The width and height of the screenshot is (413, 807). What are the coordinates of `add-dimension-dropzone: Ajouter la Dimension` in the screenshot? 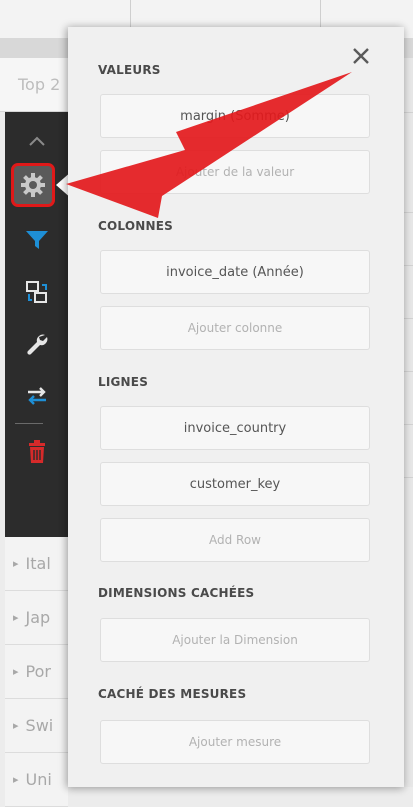 It's located at (235, 640).